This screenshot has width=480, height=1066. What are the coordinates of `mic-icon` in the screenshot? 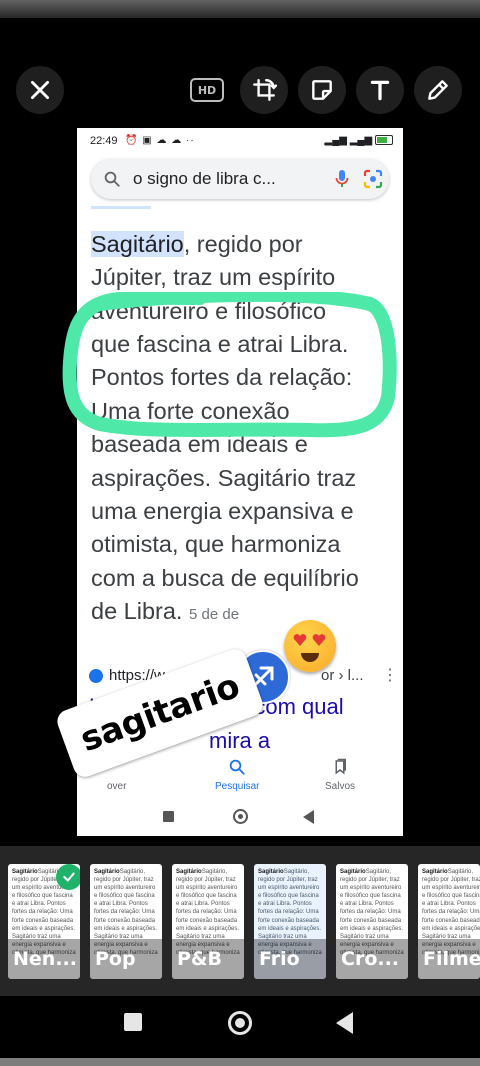 It's located at (342, 178).